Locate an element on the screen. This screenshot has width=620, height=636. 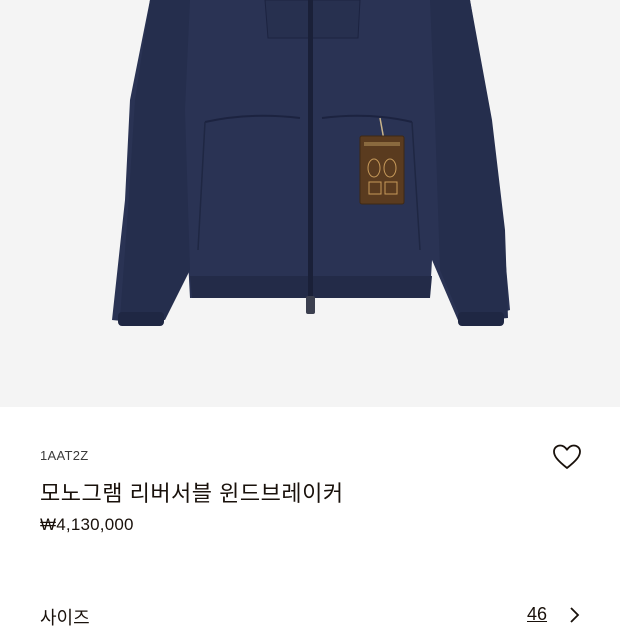
wishlist-button is located at coordinates (567, 457).